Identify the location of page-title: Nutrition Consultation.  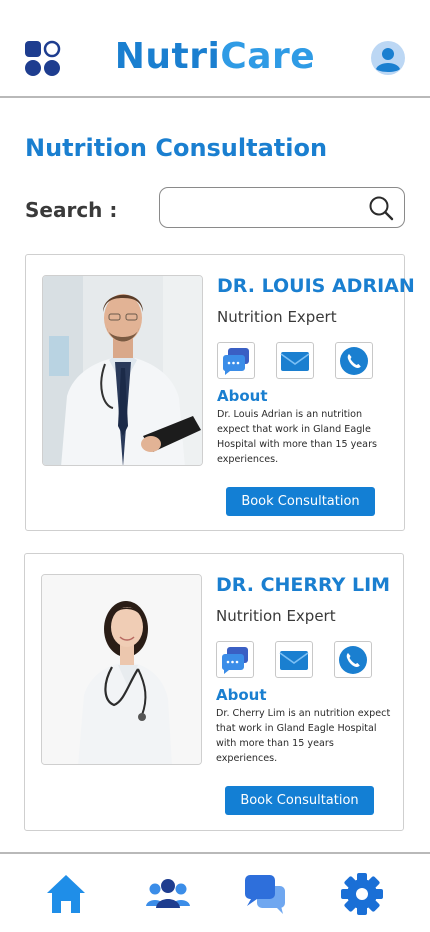
(176, 148).